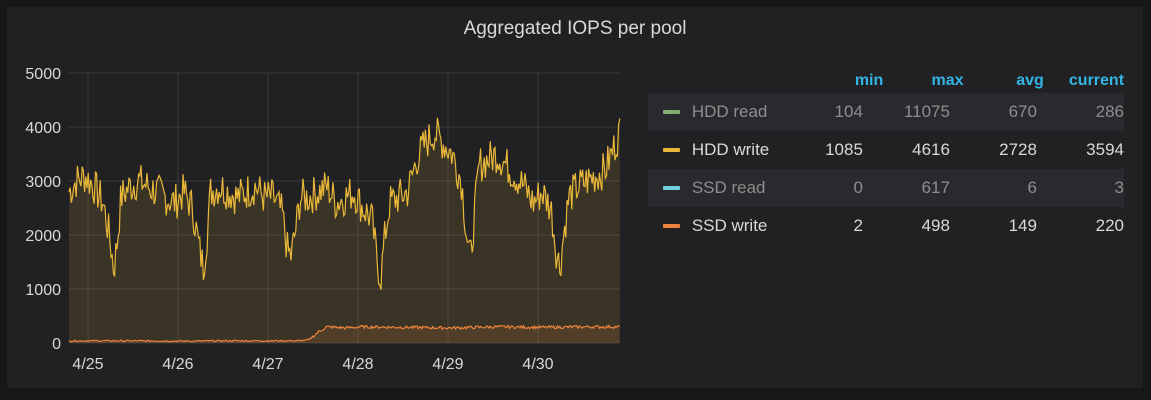 The height and width of the screenshot is (400, 1151). Describe the element at coordinates (43, 128) in the screenshot. I see `y-tick-label: 4000` at that location.